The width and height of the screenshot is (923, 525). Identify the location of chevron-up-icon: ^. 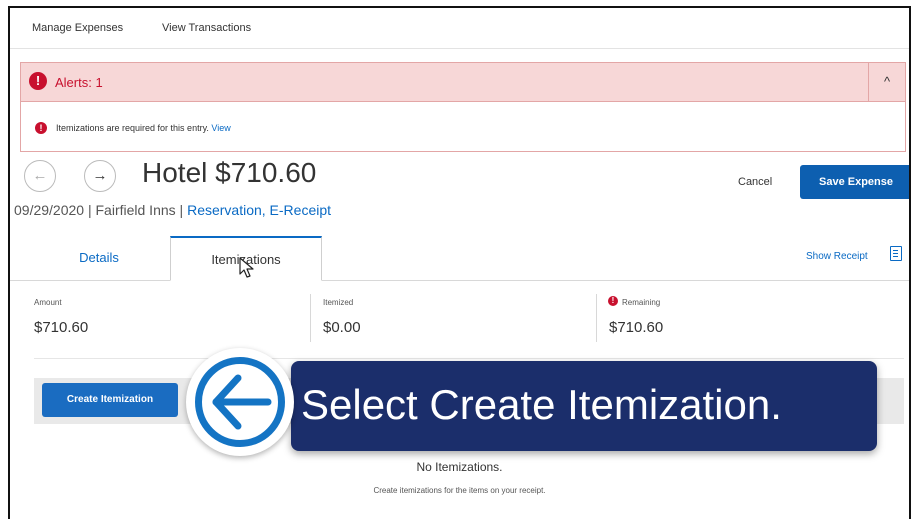
(886, 82).